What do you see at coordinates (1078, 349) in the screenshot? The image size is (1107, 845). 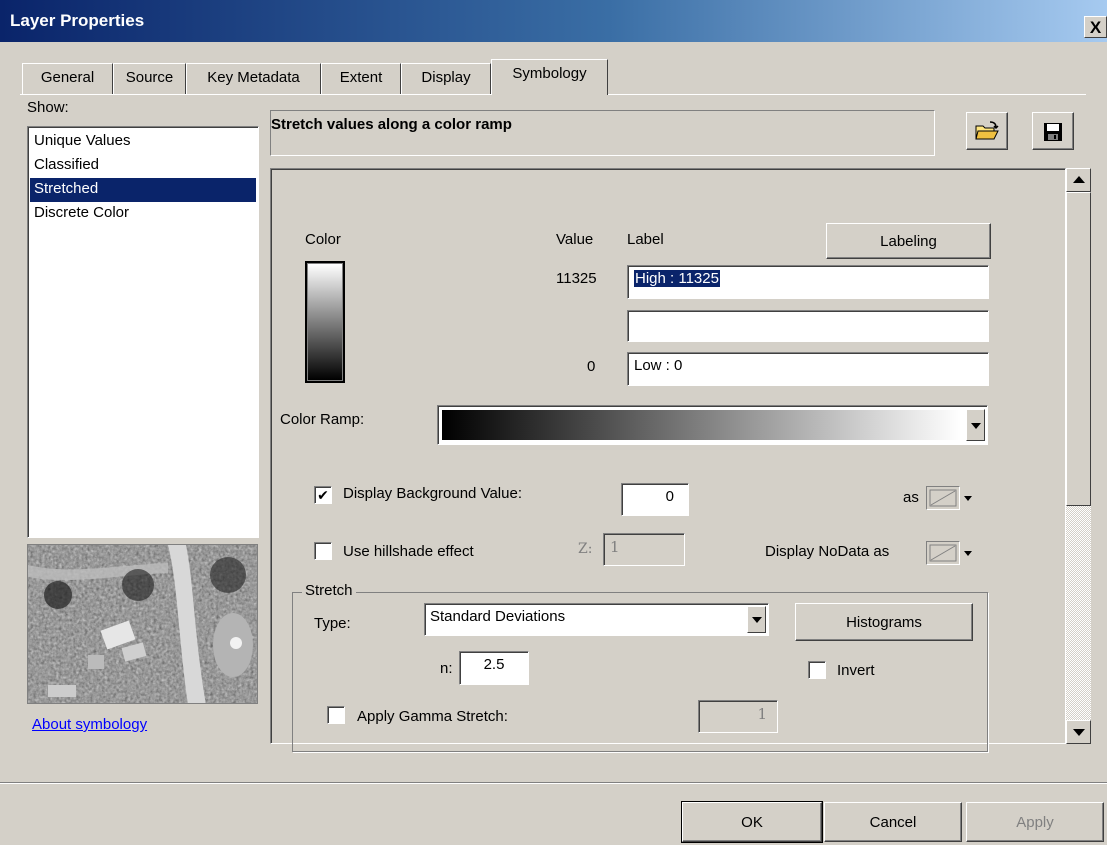 I see `scroll-thumb` at bounding box center [1078, 349].